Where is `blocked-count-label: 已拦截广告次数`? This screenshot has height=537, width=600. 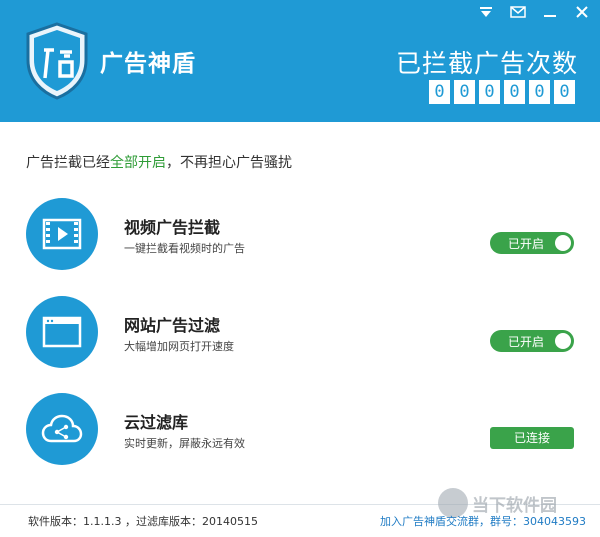 blocked-count-label: 已拦截广告次数 is located at coordinates (486, 63).